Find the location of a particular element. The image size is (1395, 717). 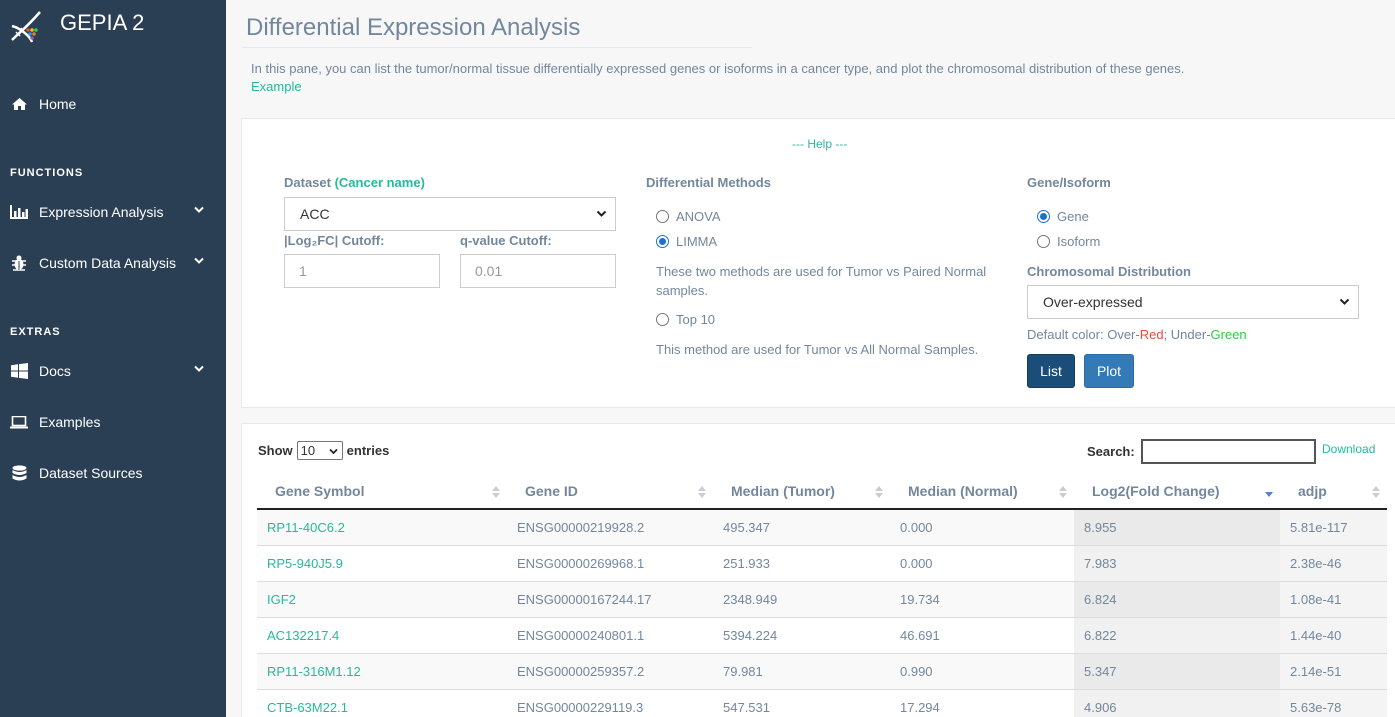

help-link: --- Help --- is located at coordinates (819, 144).